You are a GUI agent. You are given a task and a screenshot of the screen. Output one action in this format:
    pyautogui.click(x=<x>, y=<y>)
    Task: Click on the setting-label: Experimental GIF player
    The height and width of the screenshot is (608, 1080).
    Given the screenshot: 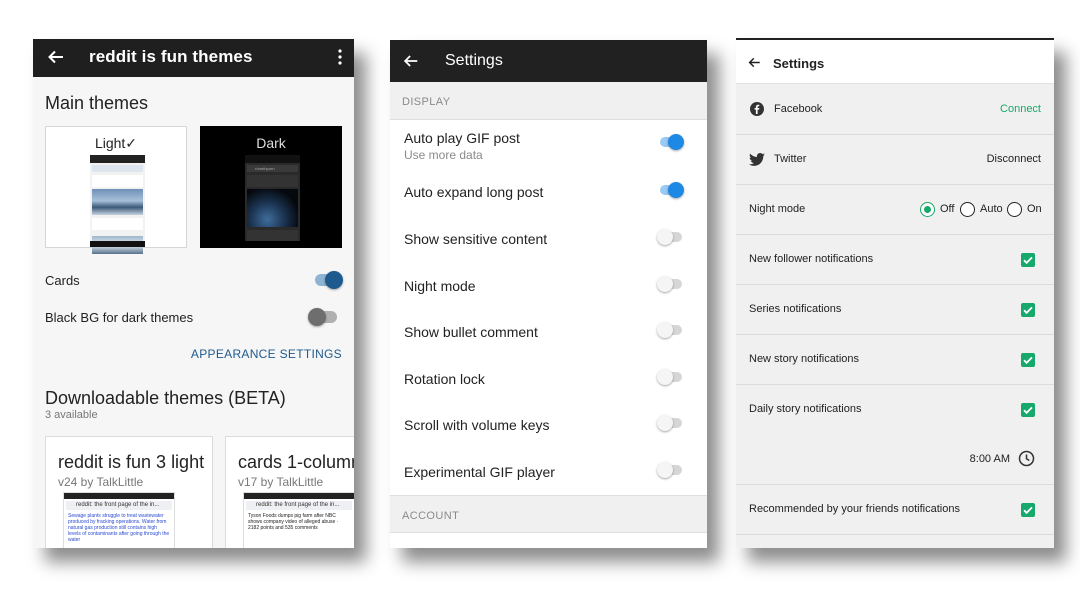 What is the action you would take?
    pyautogui.click(x=479, y=472)
    